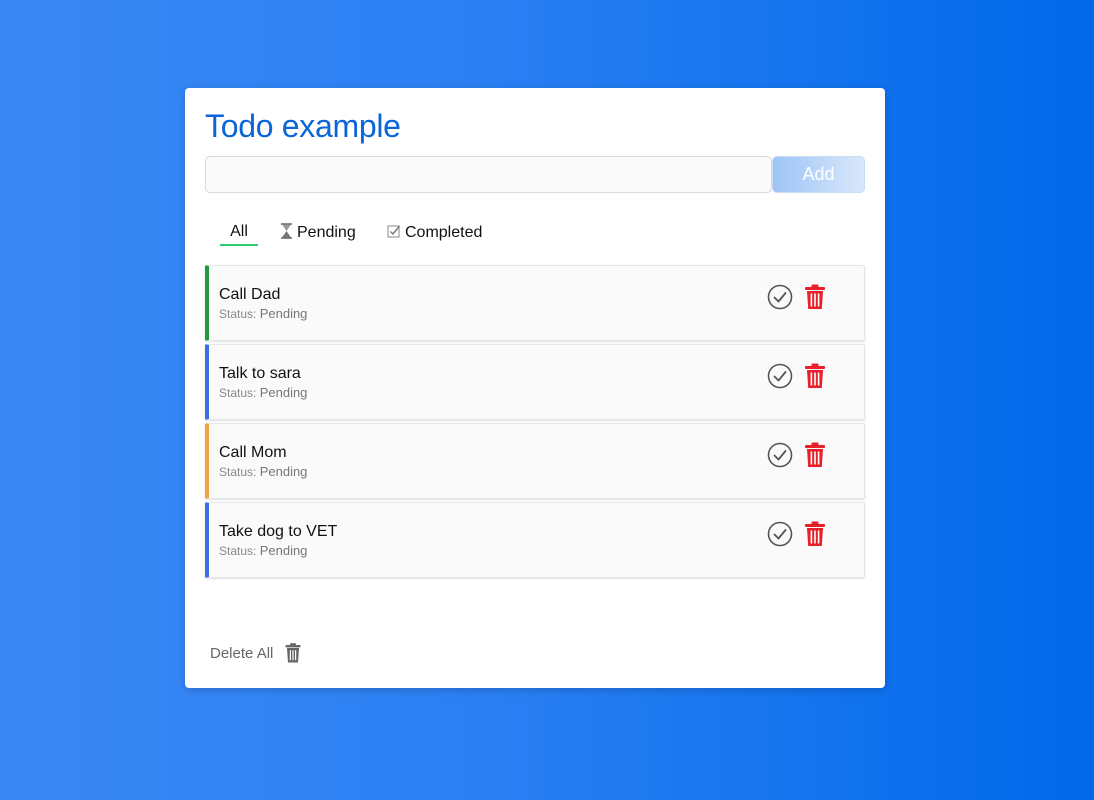  I want to click on page-title: Todo example, so click(303, 126).